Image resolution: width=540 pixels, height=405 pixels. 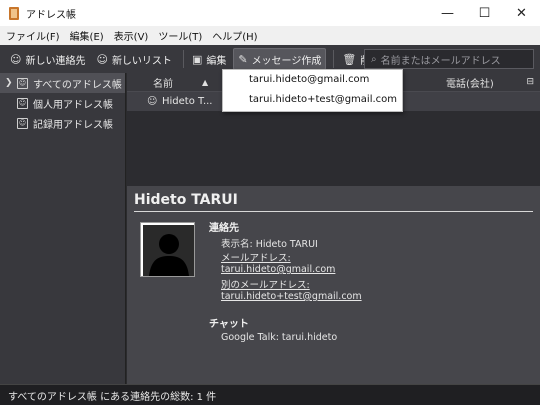 What do you see at coordinates (447, 13) in the screenshot?
I see `minimize-button: —` at bounding box center [447, 13].